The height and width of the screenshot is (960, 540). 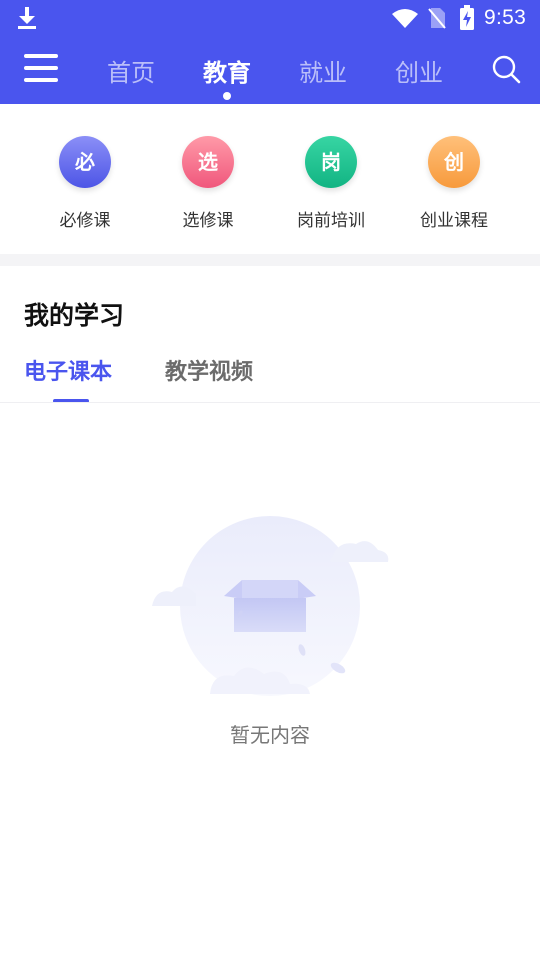 I want to click on category-required-courses: 必 必修课, so click(x=85, y=183).